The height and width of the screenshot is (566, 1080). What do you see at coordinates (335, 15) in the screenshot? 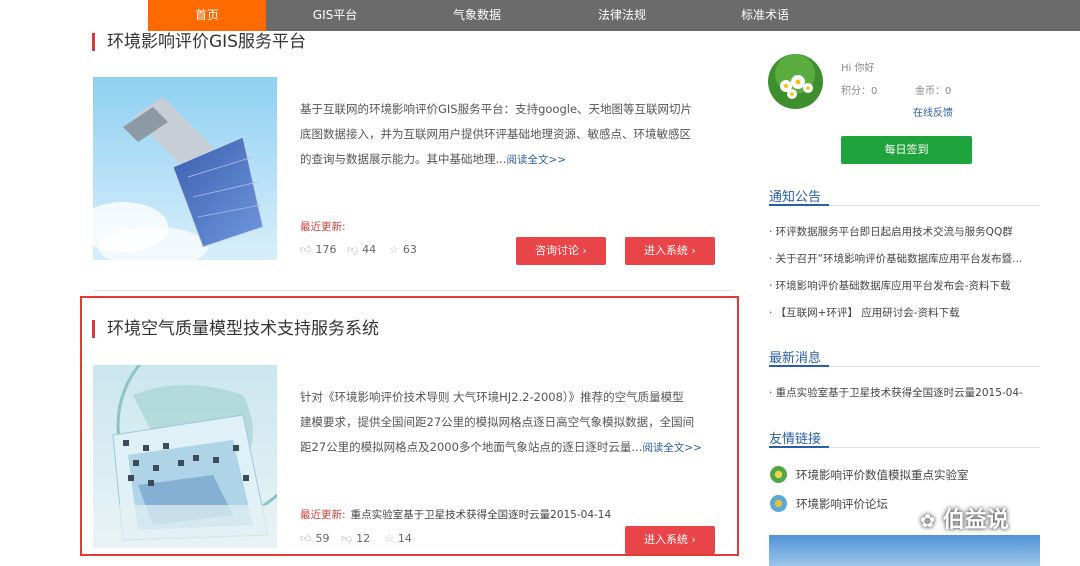
I see `nav-item-gis: GIS平台` at bounding box center [335, 15].